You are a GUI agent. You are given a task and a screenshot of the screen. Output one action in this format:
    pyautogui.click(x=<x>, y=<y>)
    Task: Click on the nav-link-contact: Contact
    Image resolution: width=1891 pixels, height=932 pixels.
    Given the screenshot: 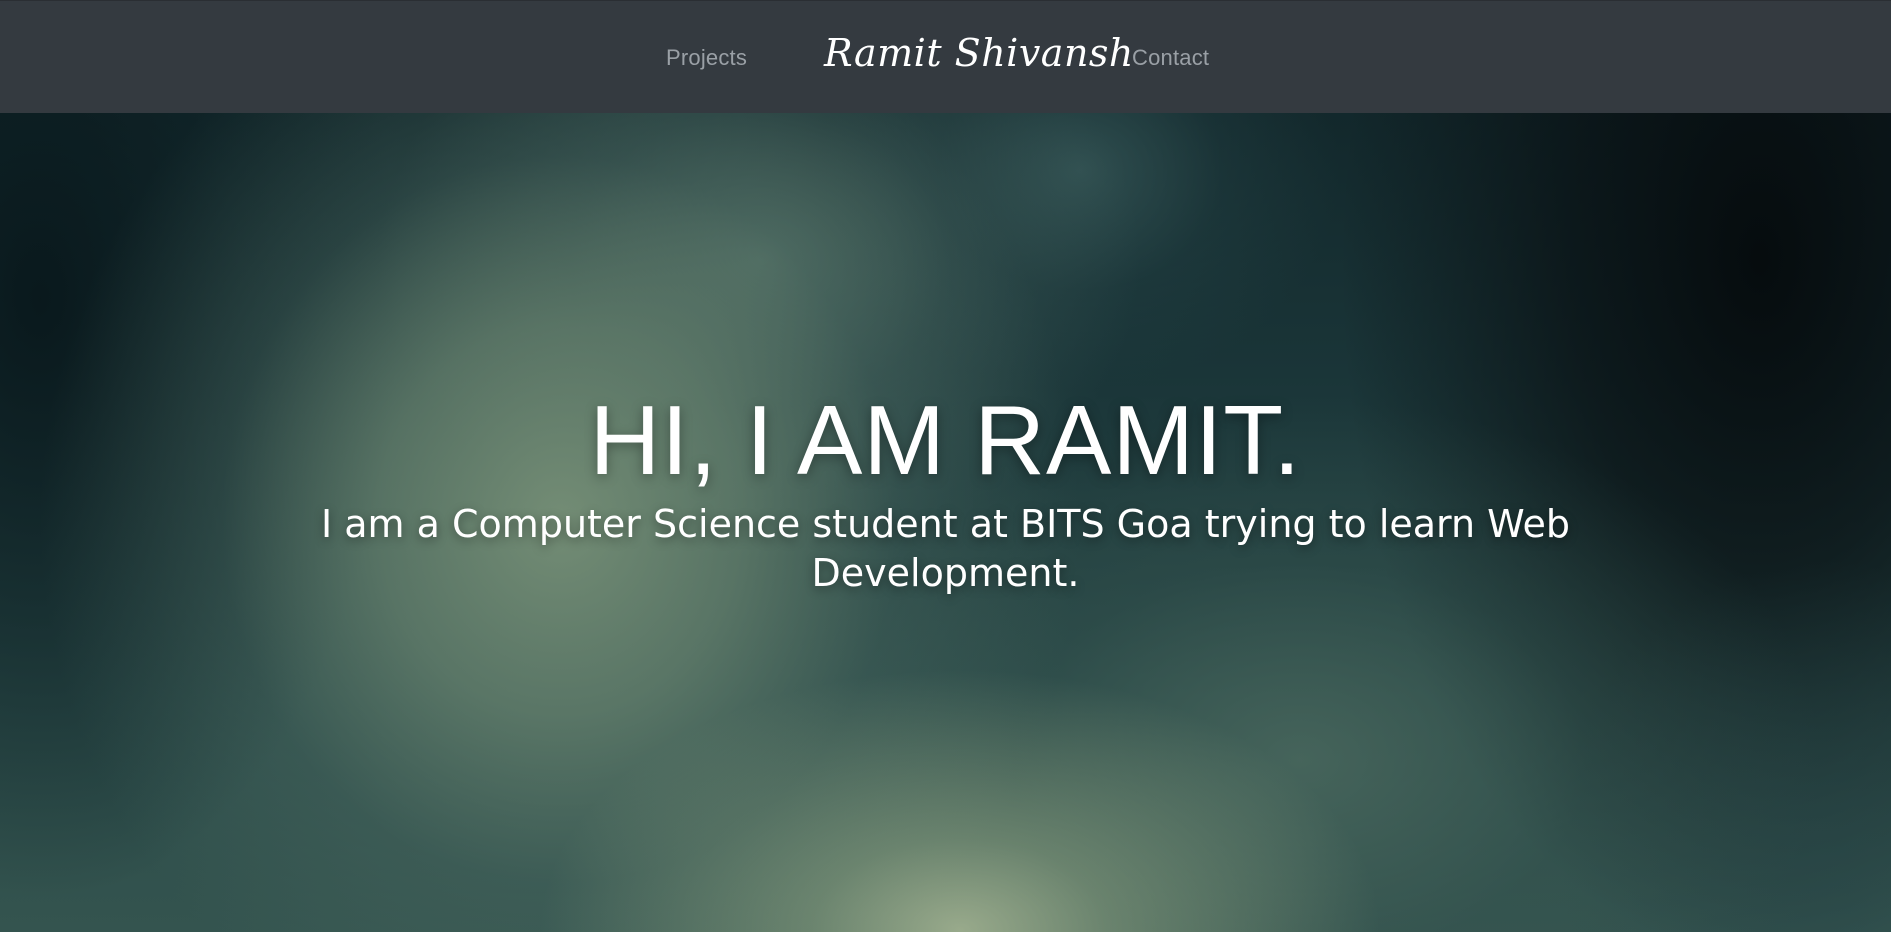 What is the action you would take?
    pyautogui.click(x=1170, y=58)
    